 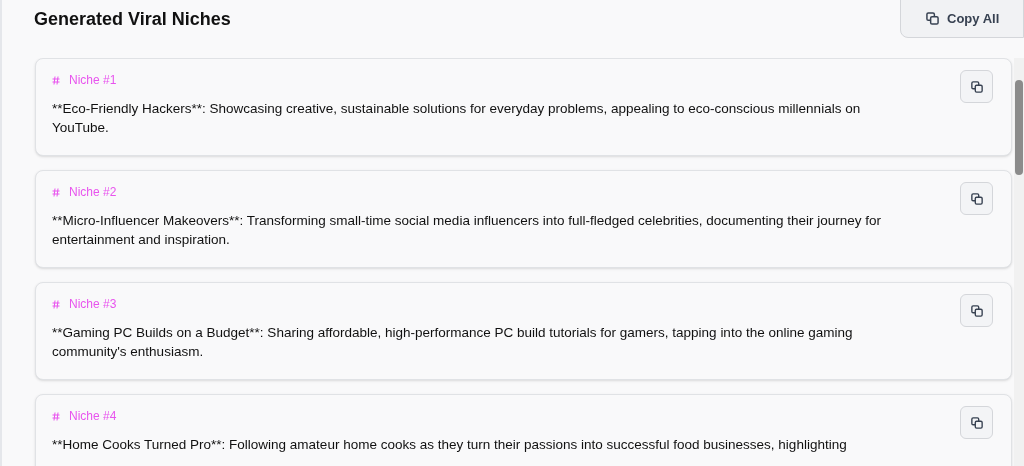 What do you see at coordinates (1019, 262) in the screenshot?
I see `scrollbar` at bounding box center [1019, 262].